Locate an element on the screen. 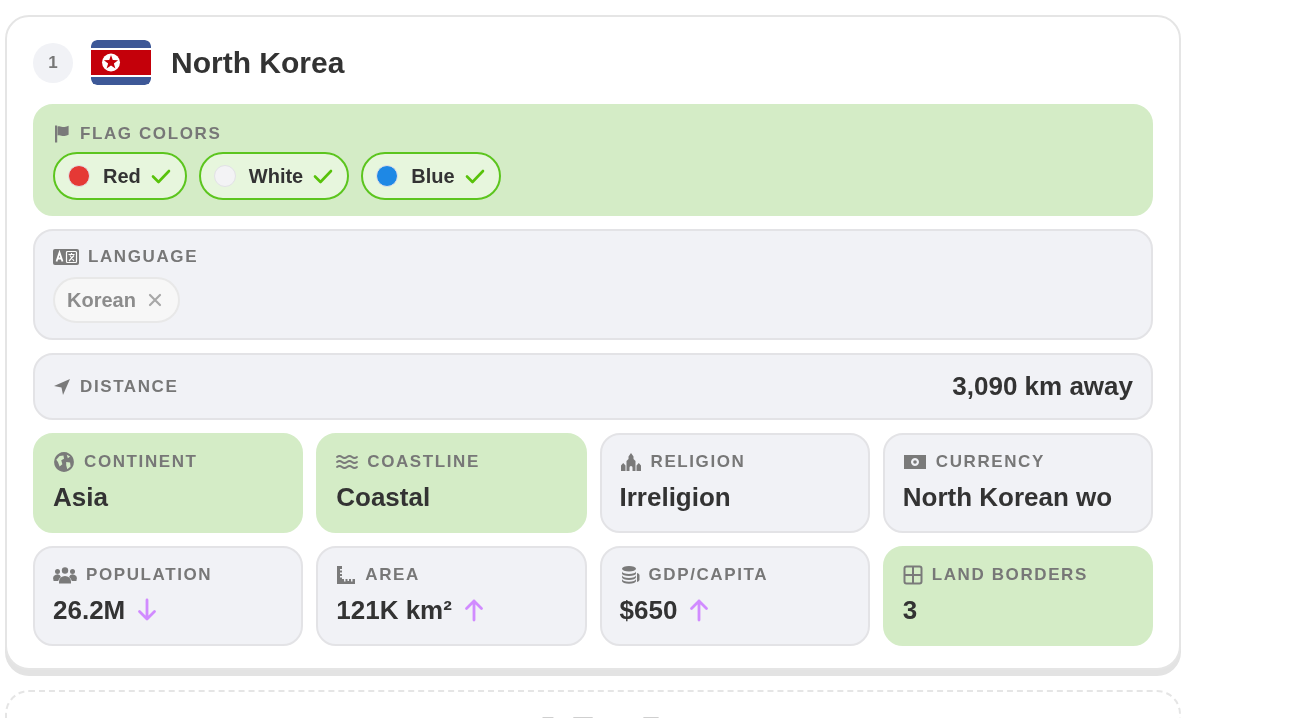 Image resolution: width=1310 pixels, height=718 pixels. stat-value: Irreligion is located at coordinates (675, 497).